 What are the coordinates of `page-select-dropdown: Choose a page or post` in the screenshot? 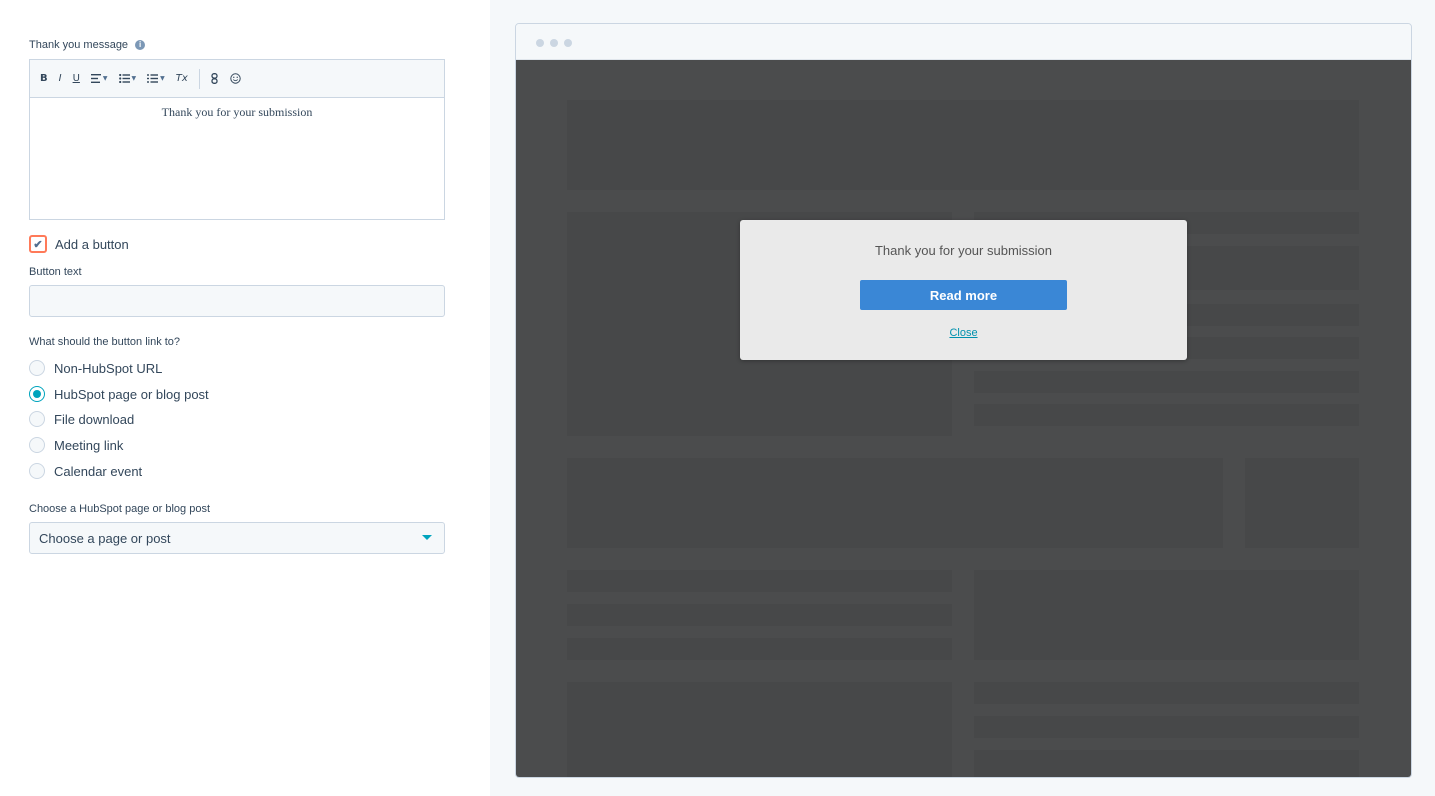 It's located at (237, 538).